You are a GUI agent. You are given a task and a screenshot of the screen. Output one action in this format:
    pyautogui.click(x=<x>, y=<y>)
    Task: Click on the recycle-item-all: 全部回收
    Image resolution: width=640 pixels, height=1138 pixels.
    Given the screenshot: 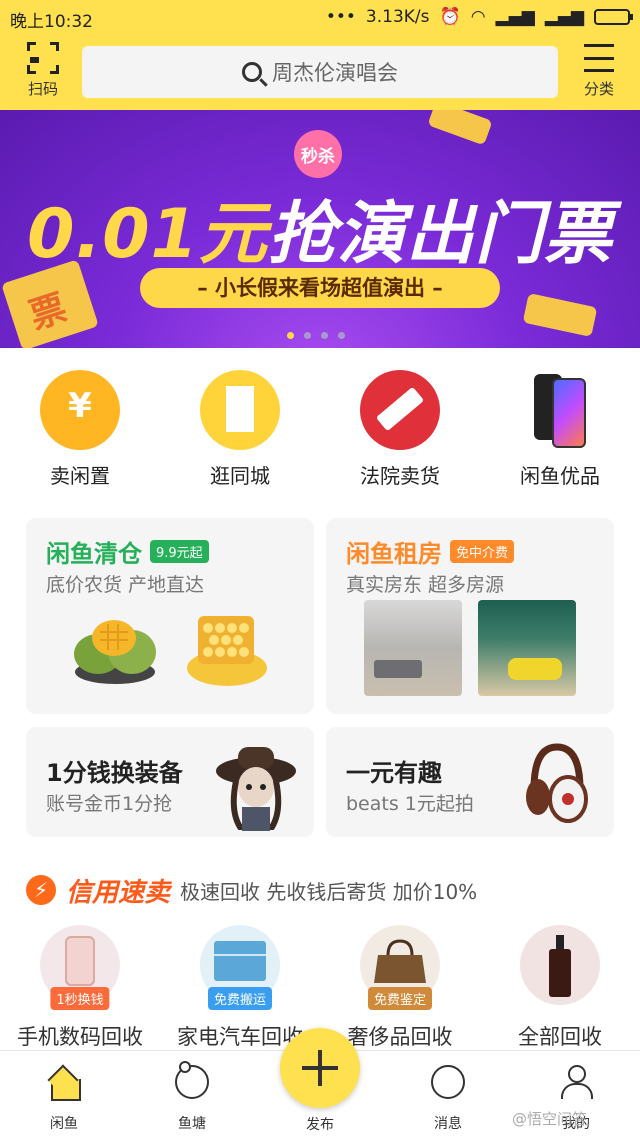 What is the action you would take?
    pyautogui.click(x=560, y=988)
    